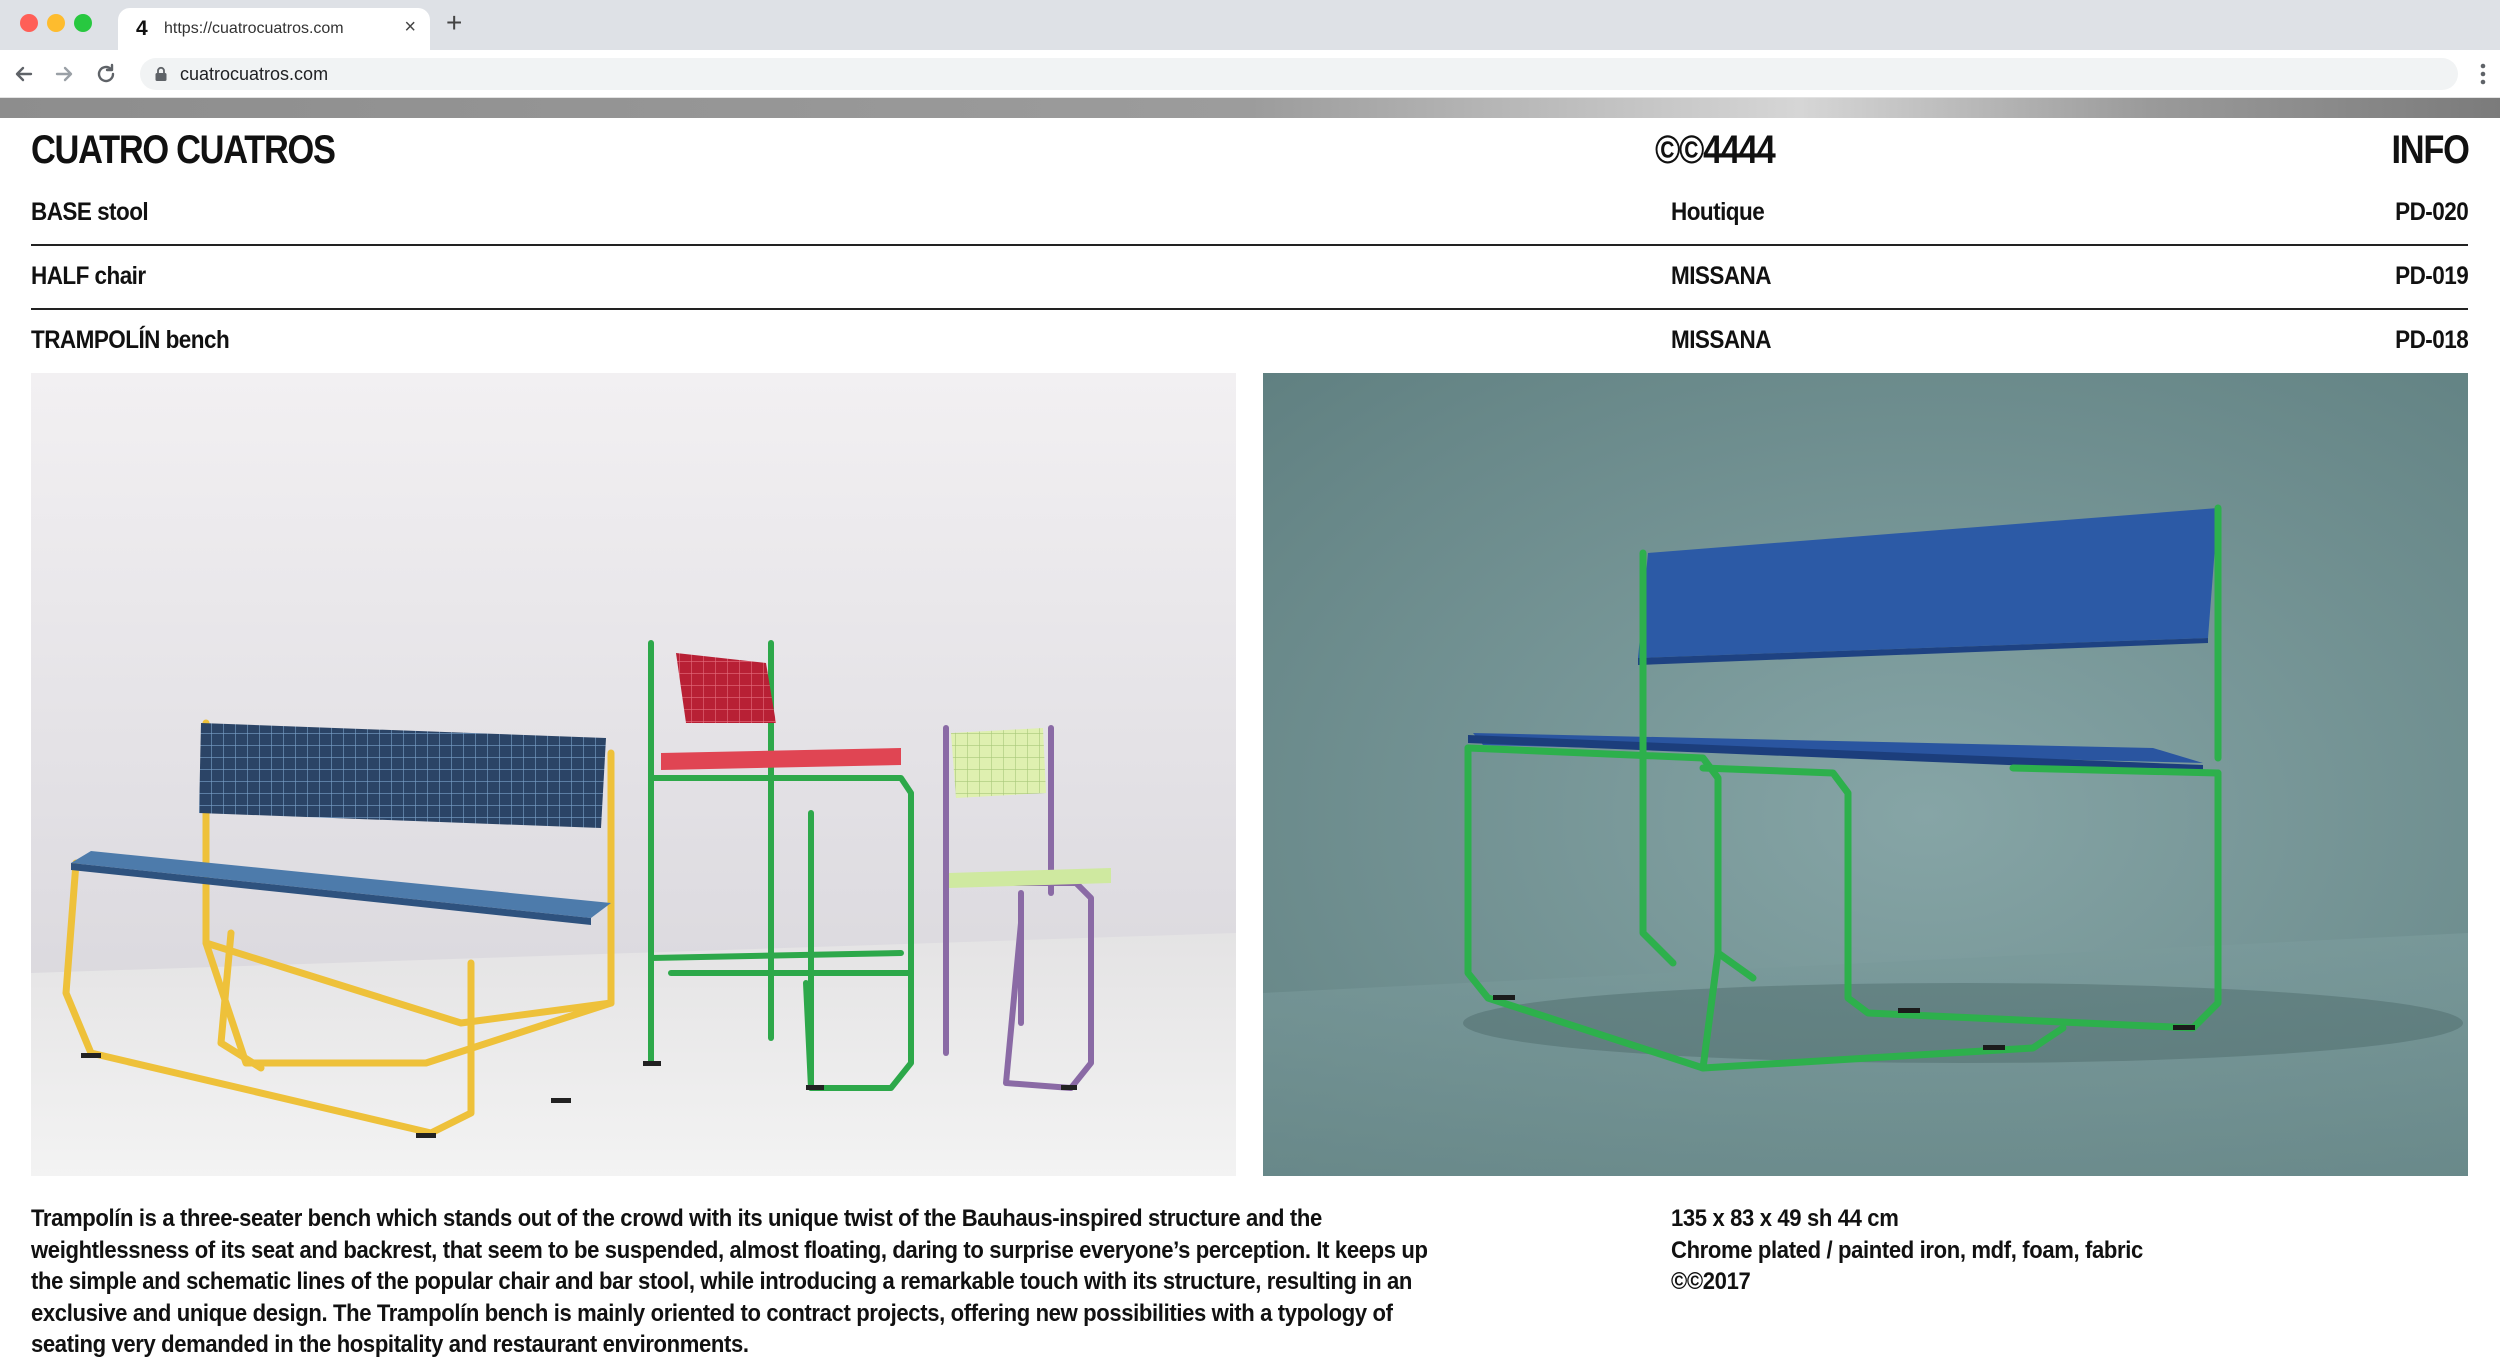 The image size is (2500, 1371). I want to click on product-brand: Houtique, so click(1718, 212).